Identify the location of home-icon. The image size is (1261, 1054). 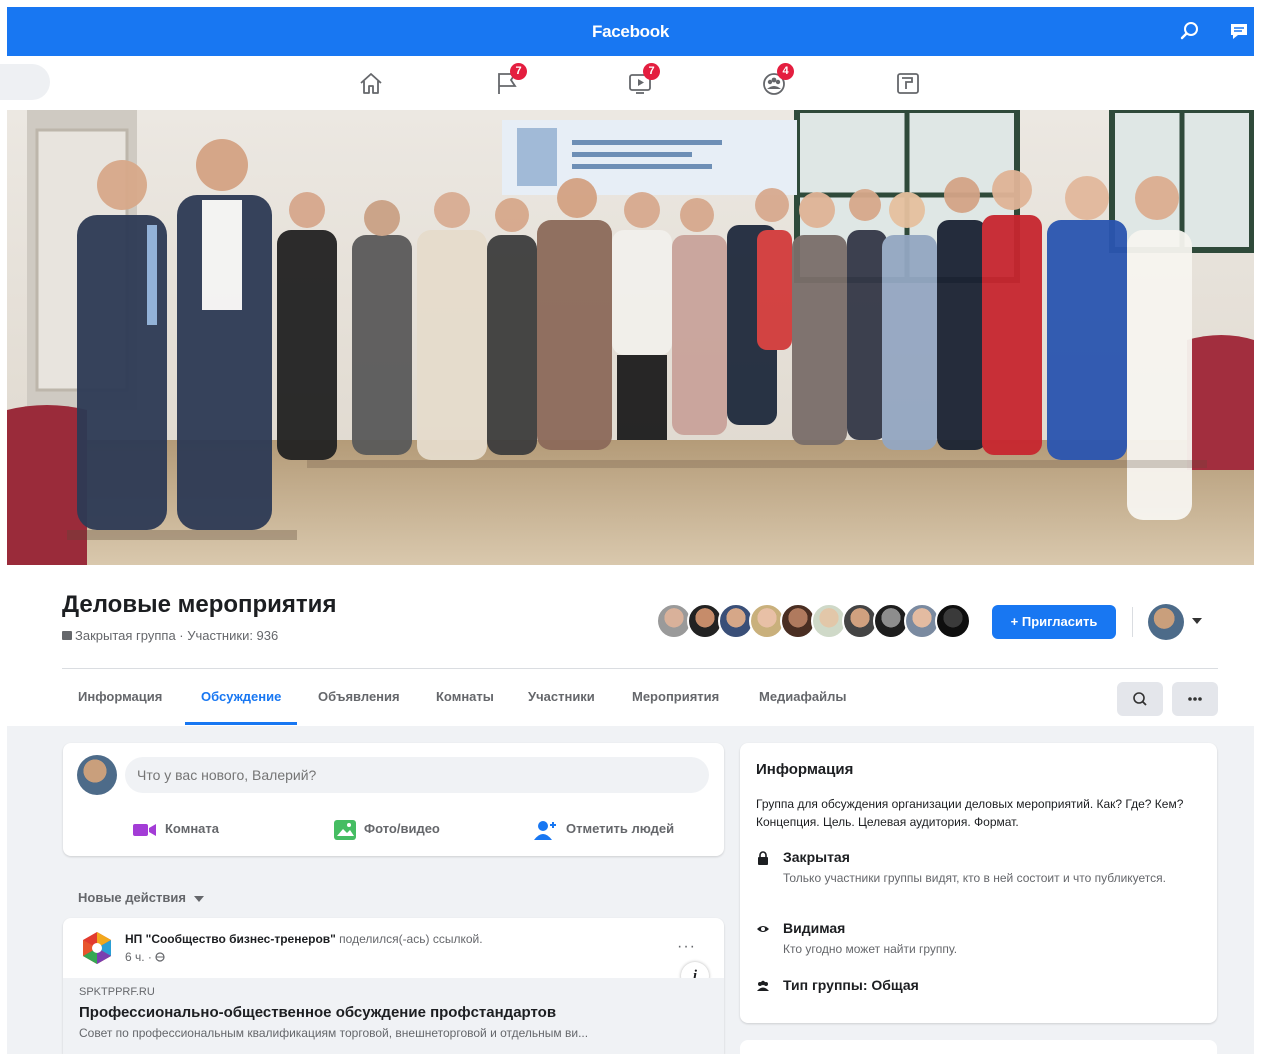
(371, 83).